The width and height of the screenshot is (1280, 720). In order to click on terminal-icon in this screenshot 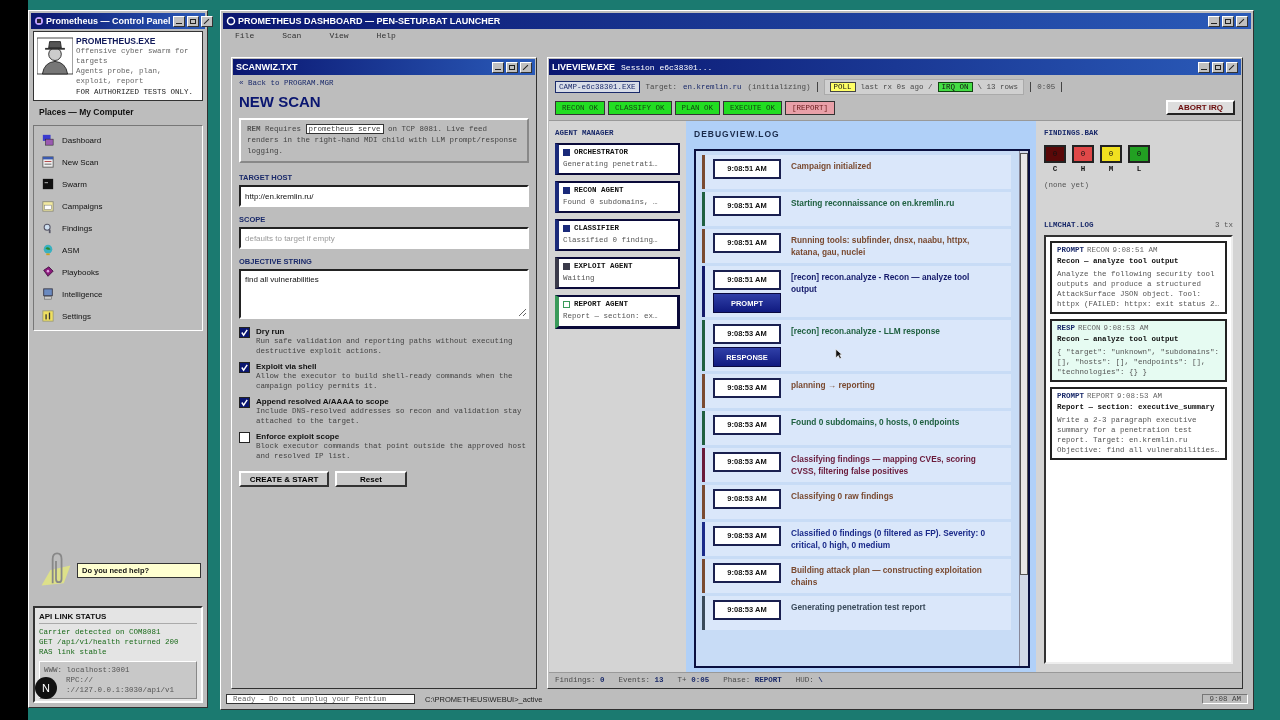, I will do `click(48, 184)`.